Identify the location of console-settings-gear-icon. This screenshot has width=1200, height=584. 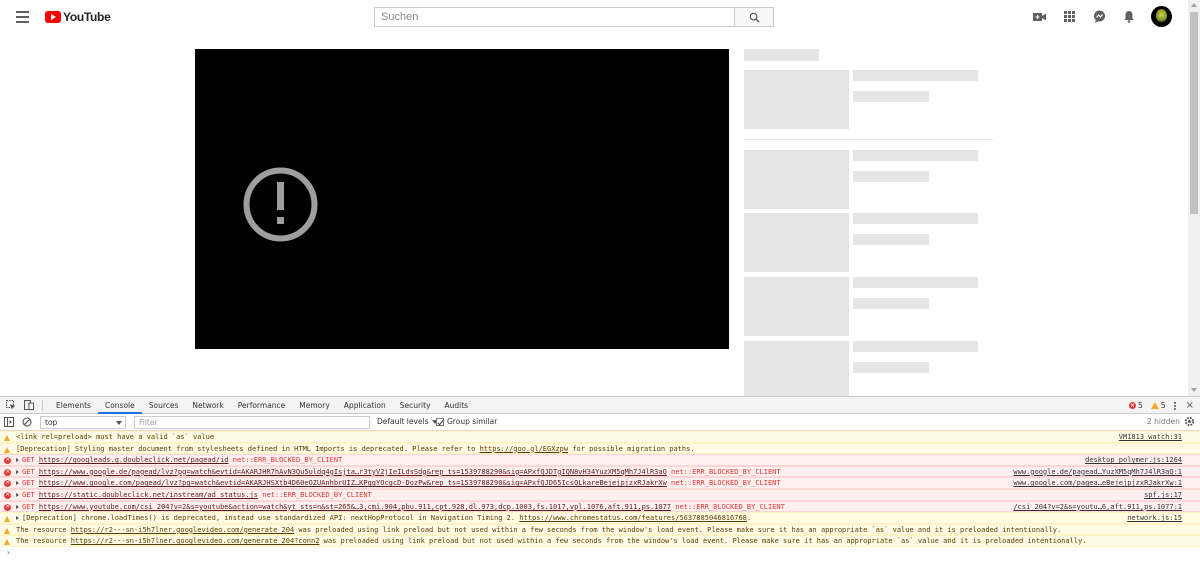
(1189, 422).